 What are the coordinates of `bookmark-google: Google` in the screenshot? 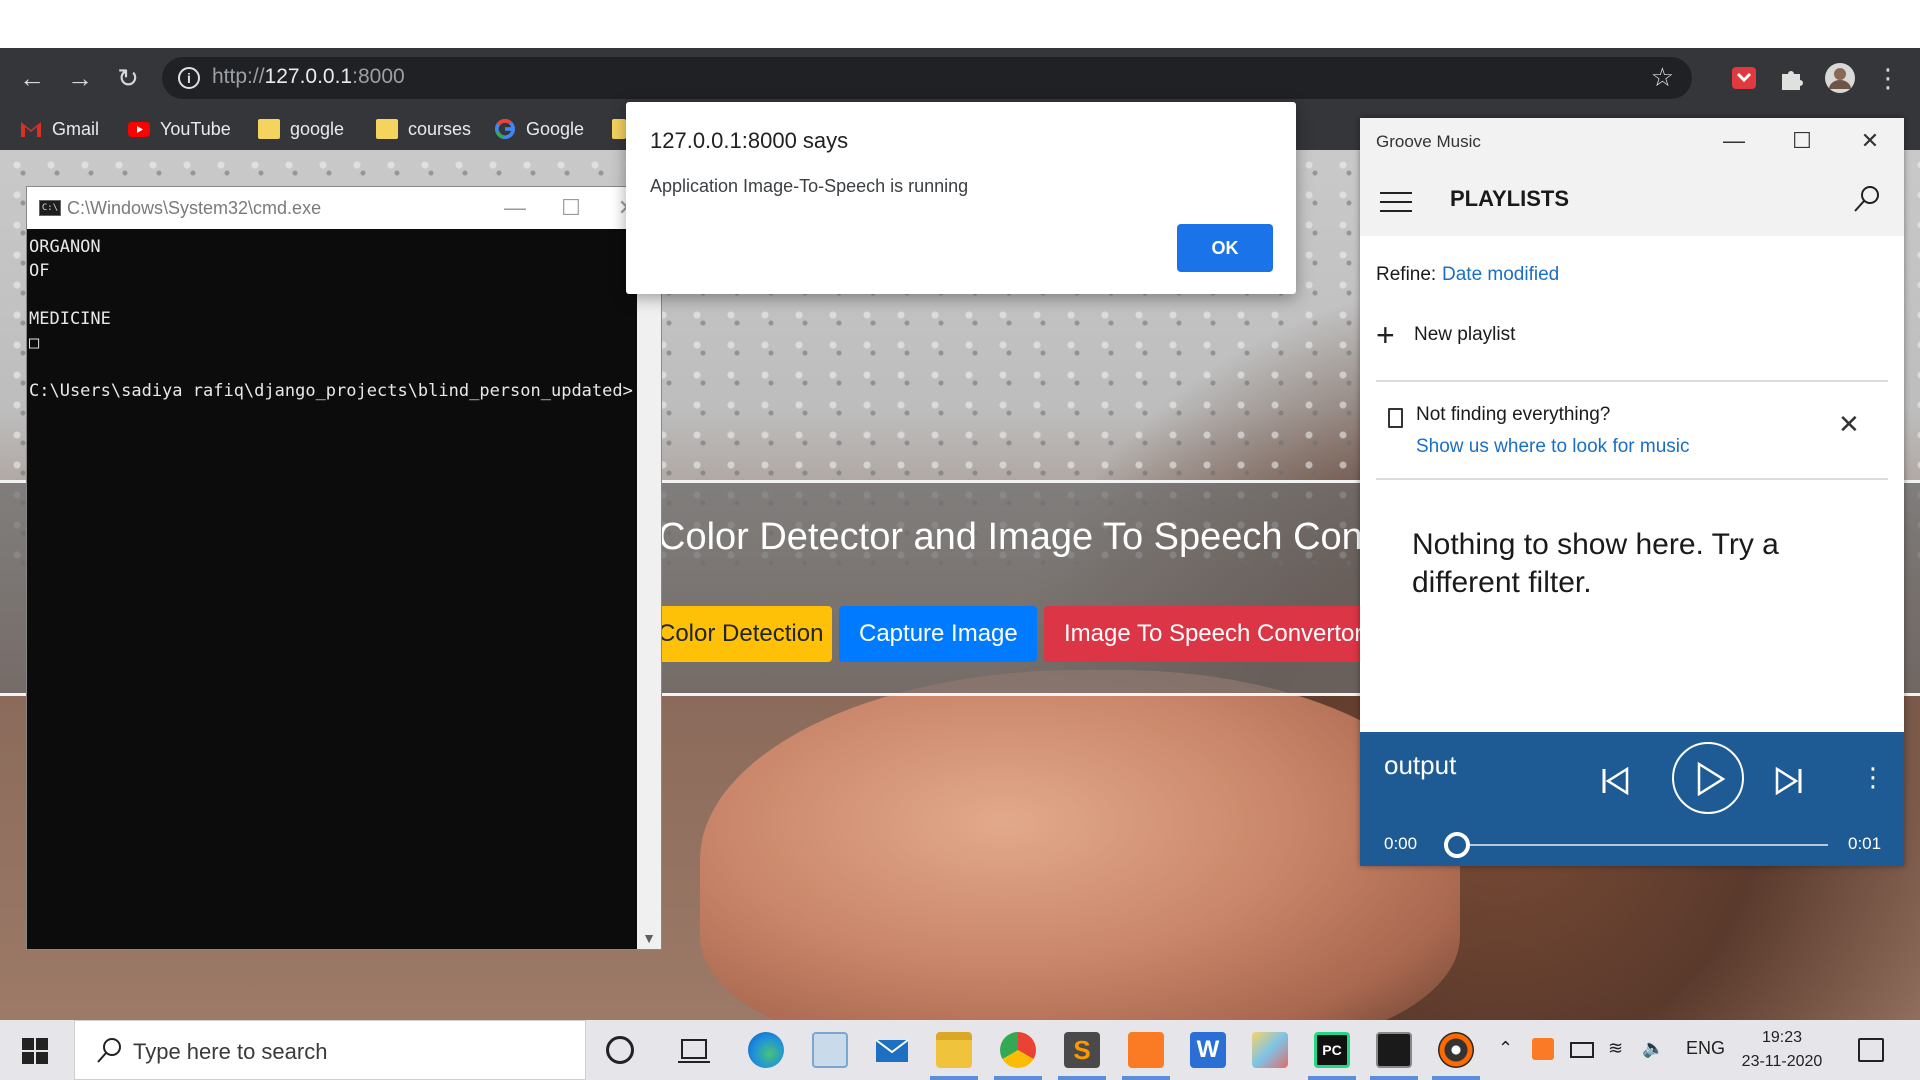 It's located at (539, 129).